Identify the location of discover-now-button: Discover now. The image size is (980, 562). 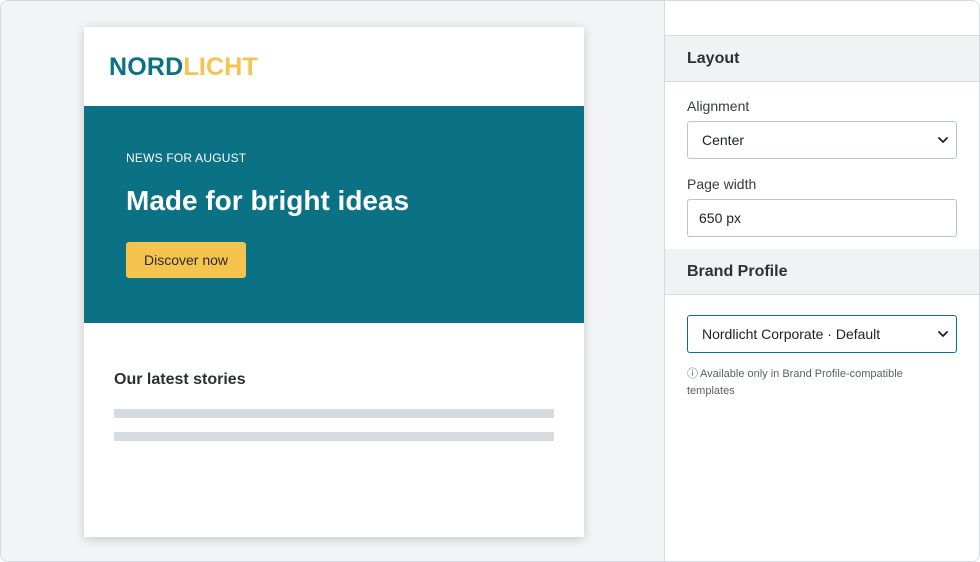
(186, 260).